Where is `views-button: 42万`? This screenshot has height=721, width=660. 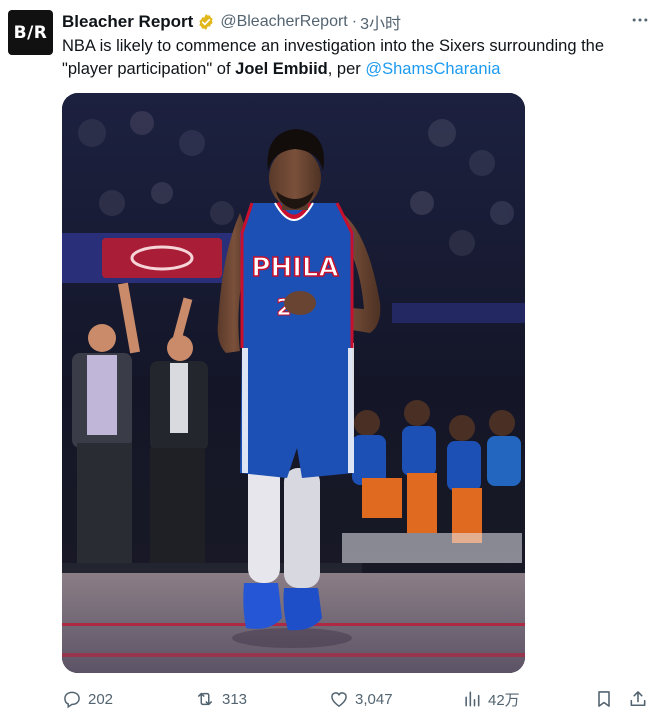 views-button: 42万 is located at coordinates (491, 699).